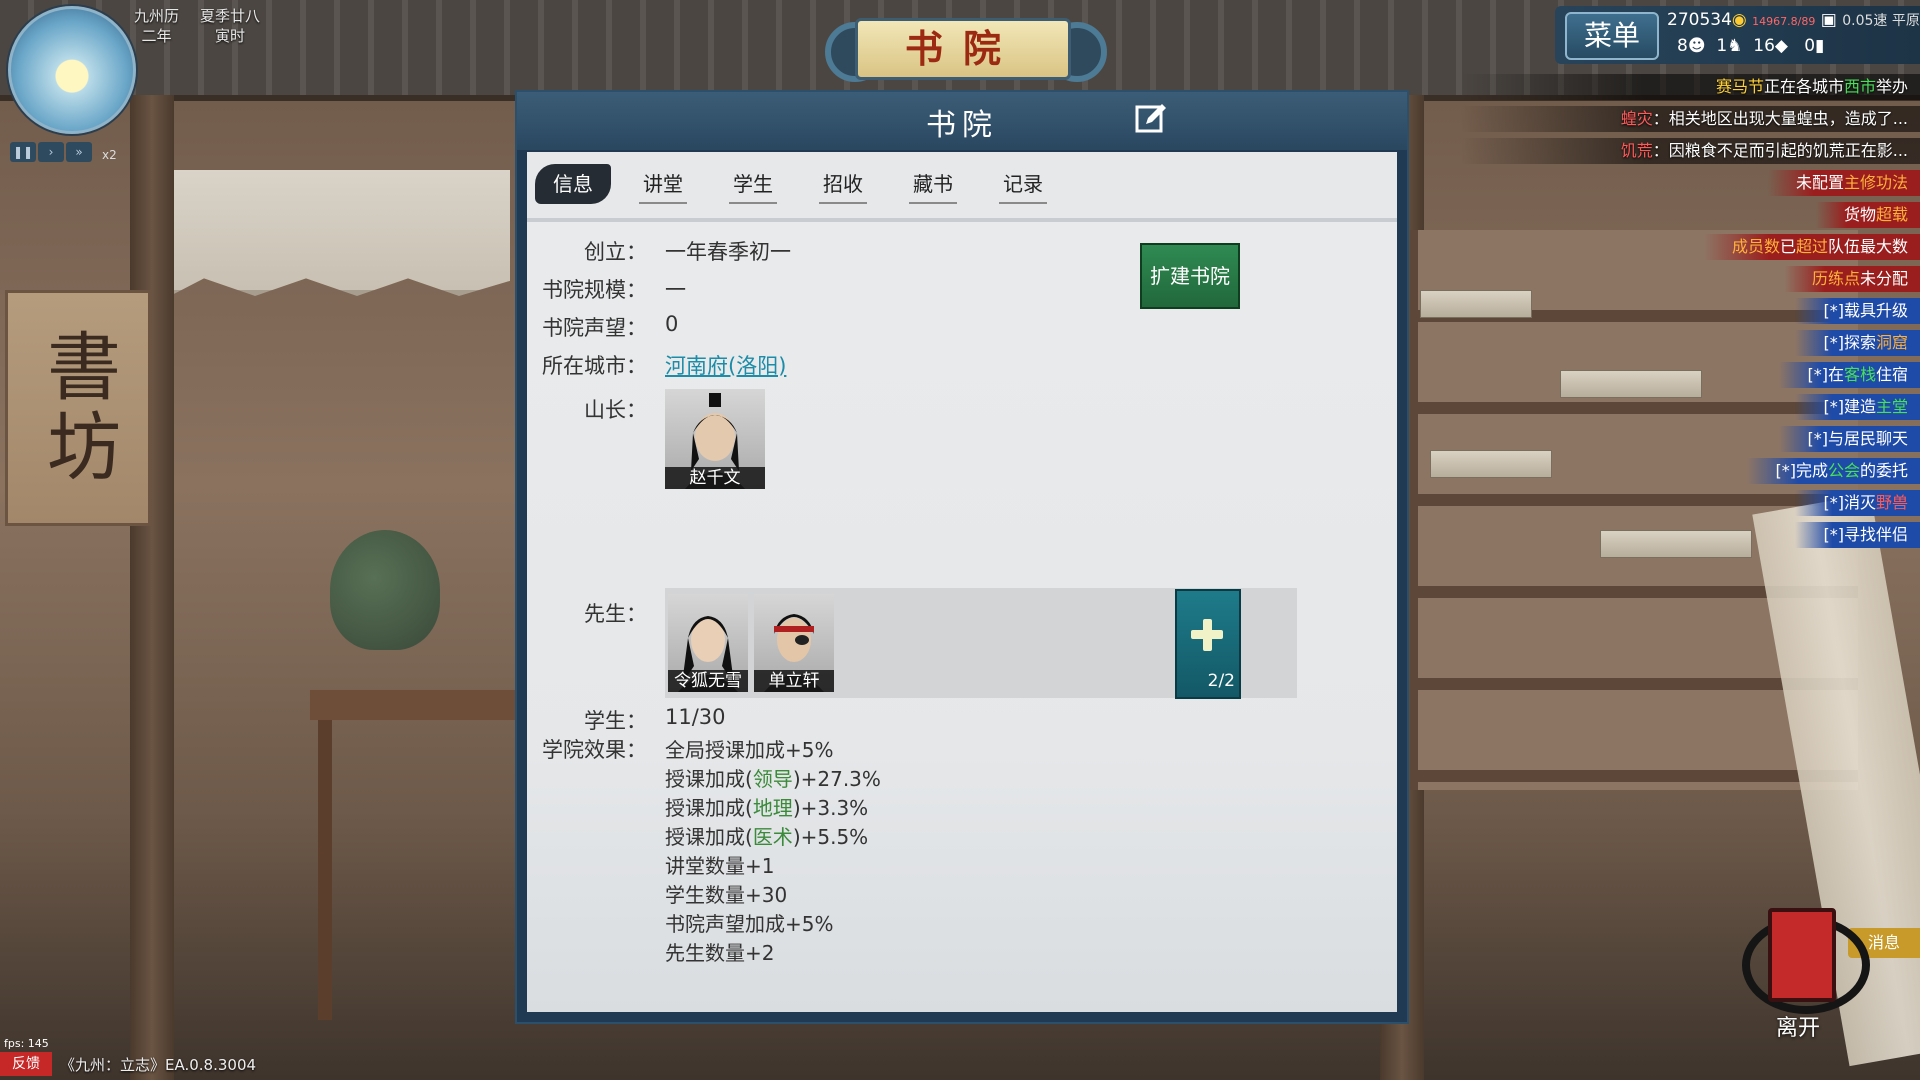 The height and width of the screenshot is (1080, 1920). What do you see at coordinates (1857, 503) in the screenshot?
I see `task-item: [*]消灭野兽` at bounding box center [1857, 503].